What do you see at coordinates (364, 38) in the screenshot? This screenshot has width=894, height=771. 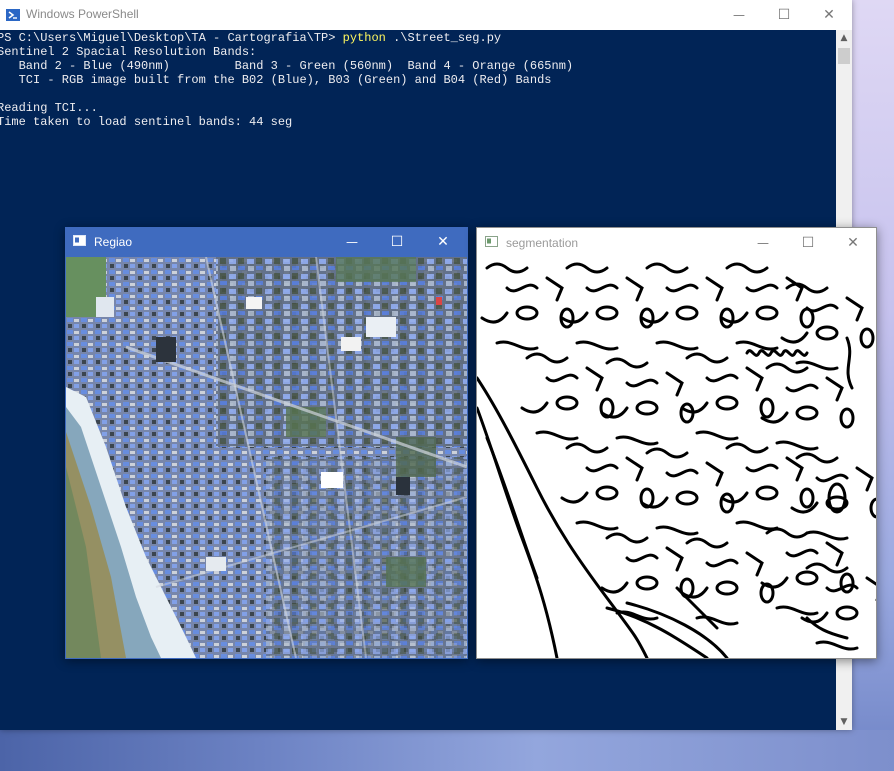 I see `console-command: python` at bounding box center [364, 38].